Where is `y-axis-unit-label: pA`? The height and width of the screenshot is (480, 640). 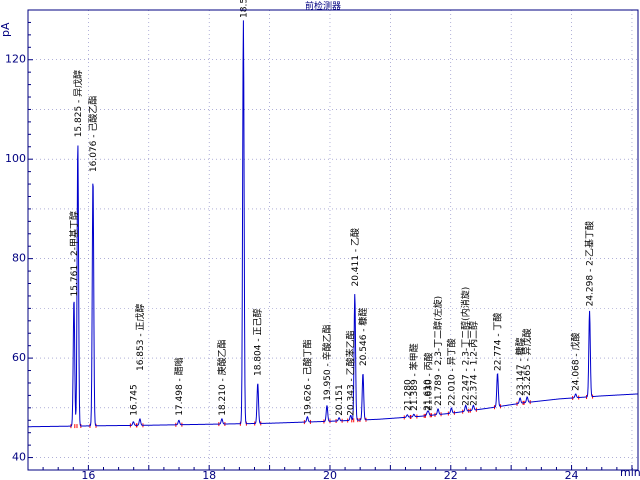
y-axis-unit-label: pA is located at coordinates (6, 29).